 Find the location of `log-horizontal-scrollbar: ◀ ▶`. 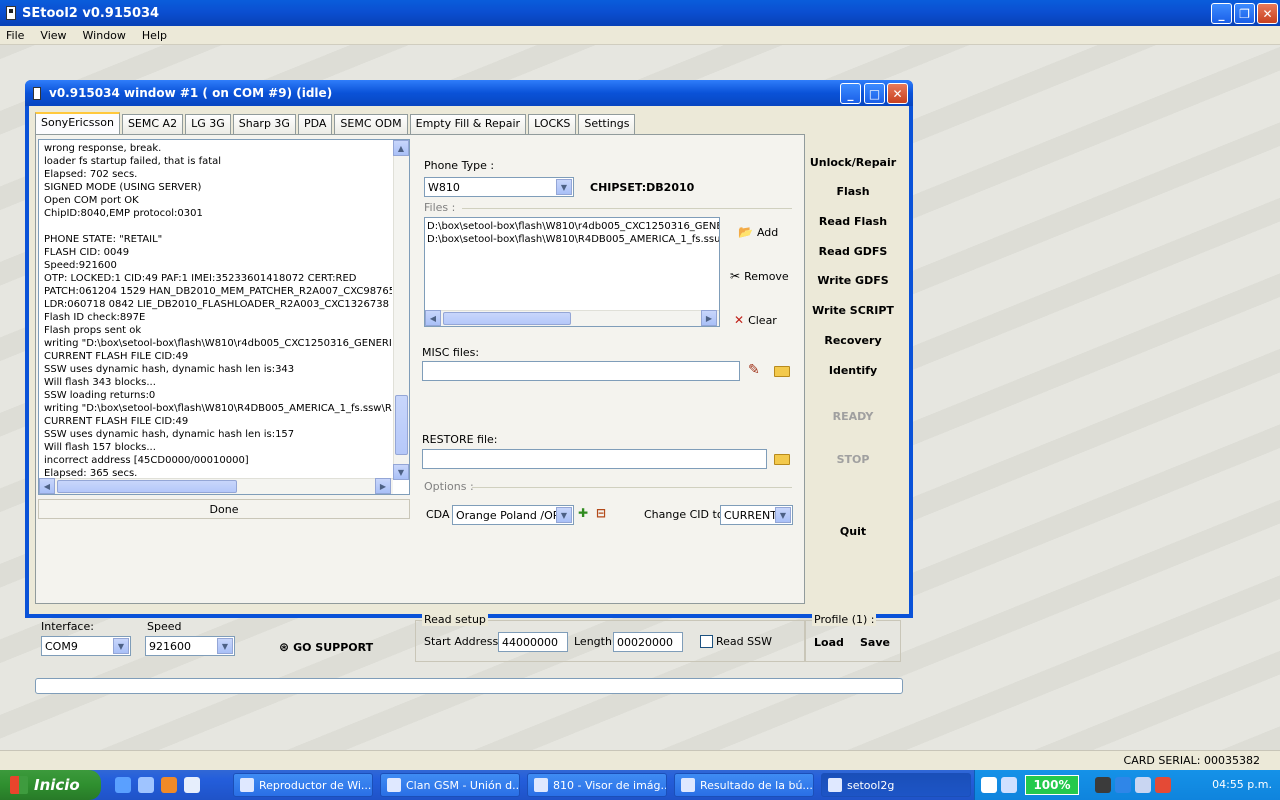

log-horizontal-scrollbar: ◀ ▶ is located at coordinates (216, 486).